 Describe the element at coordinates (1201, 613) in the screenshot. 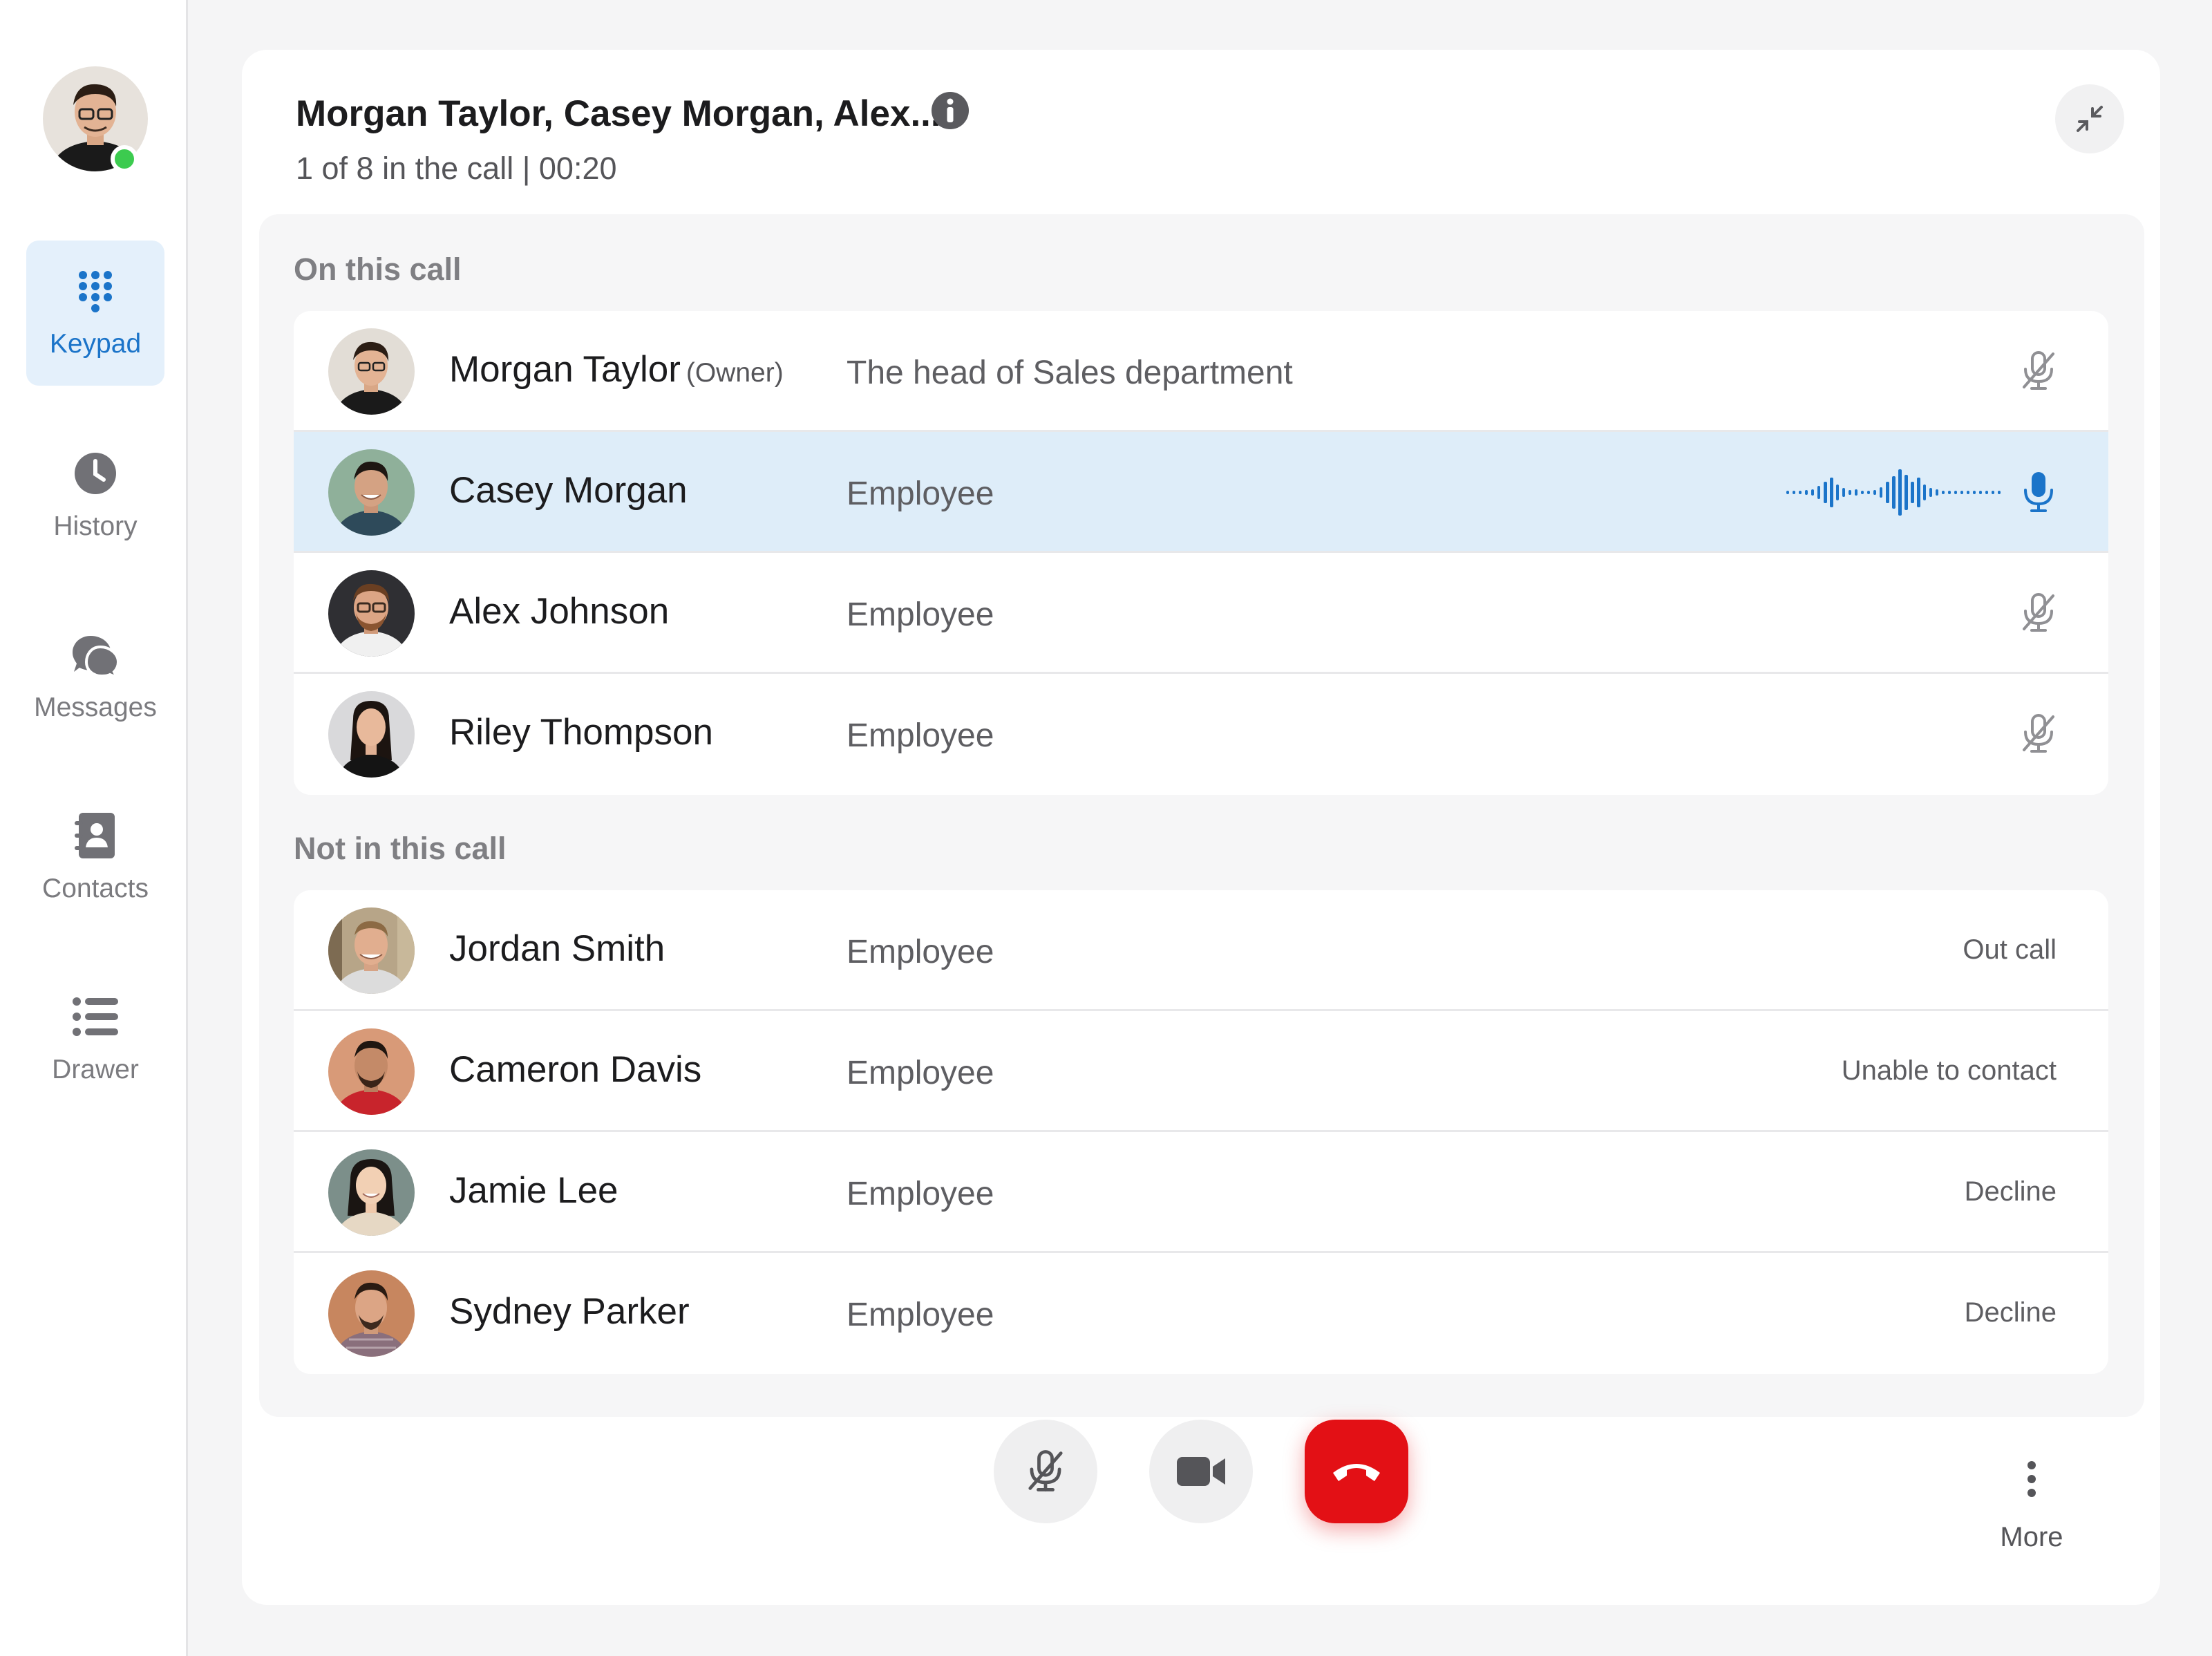

I see `participant-row: Alex Johnson Employee` at that location.